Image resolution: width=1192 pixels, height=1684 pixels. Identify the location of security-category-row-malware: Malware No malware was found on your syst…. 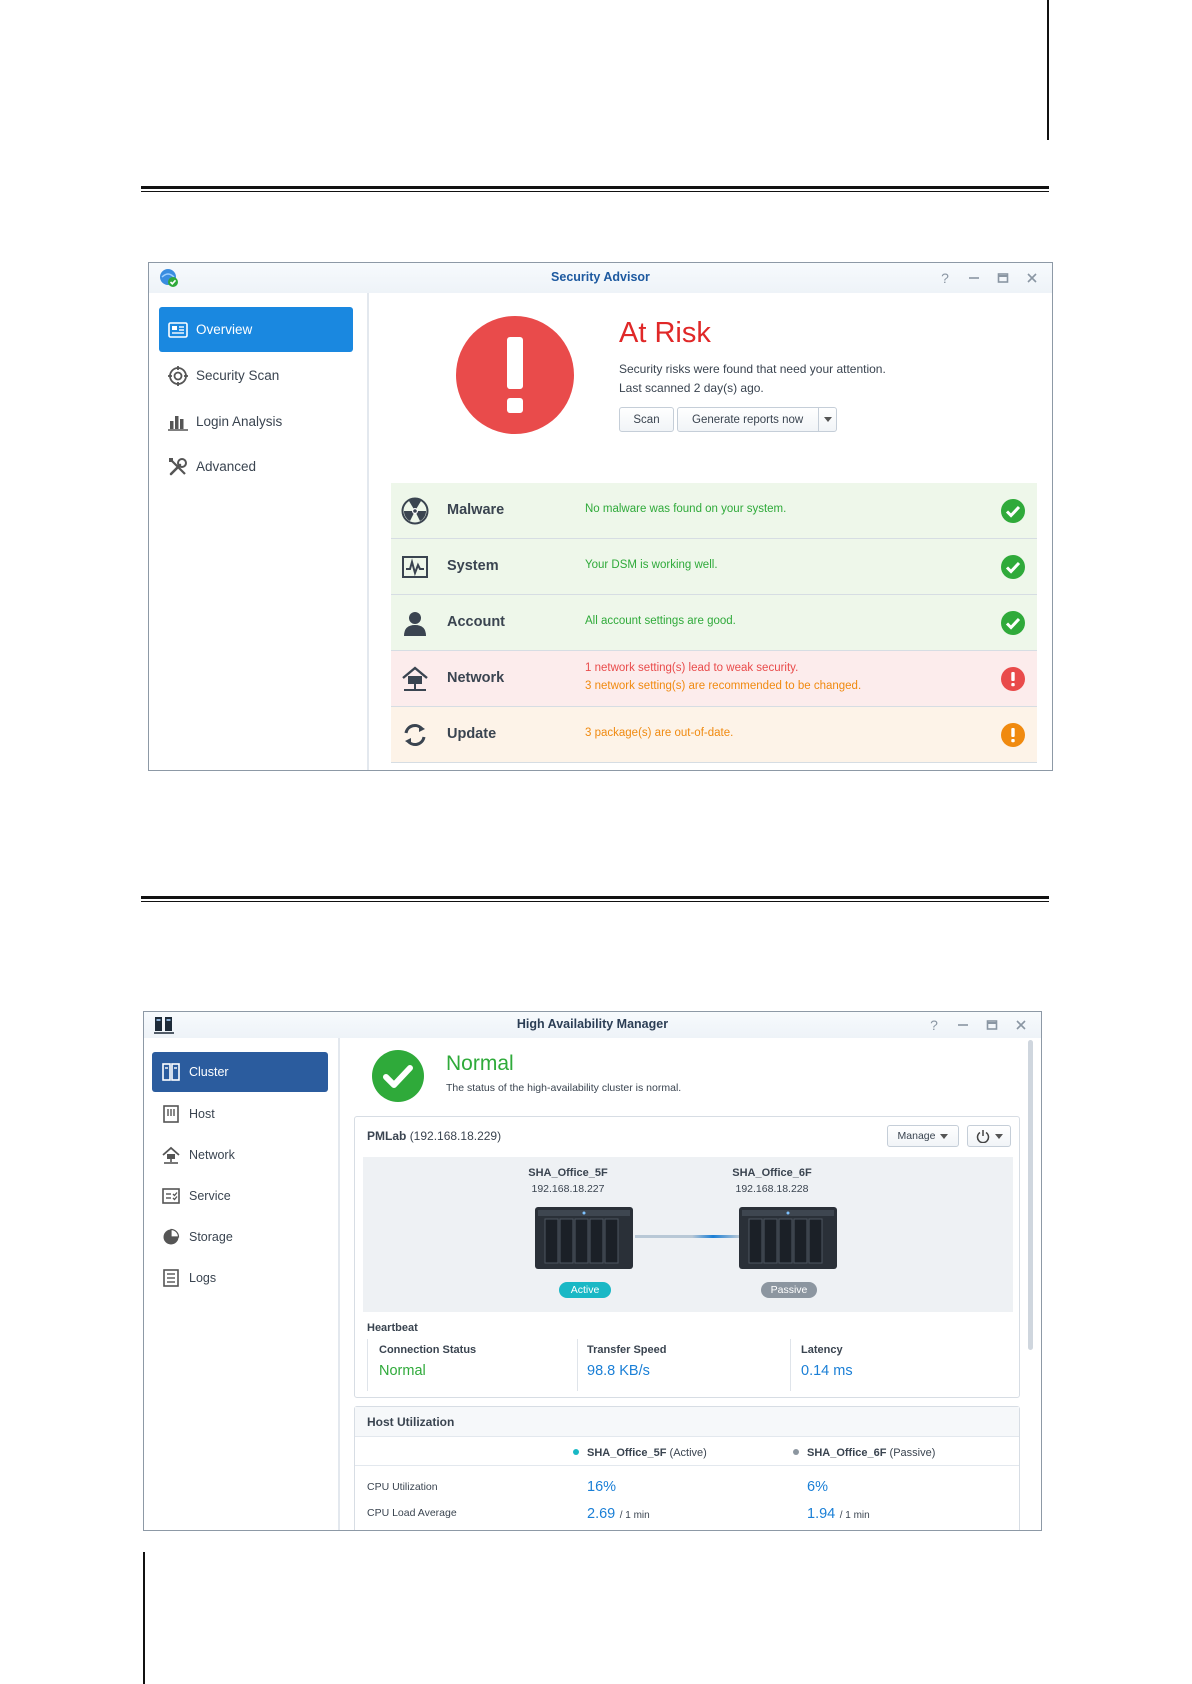
(714, 511).